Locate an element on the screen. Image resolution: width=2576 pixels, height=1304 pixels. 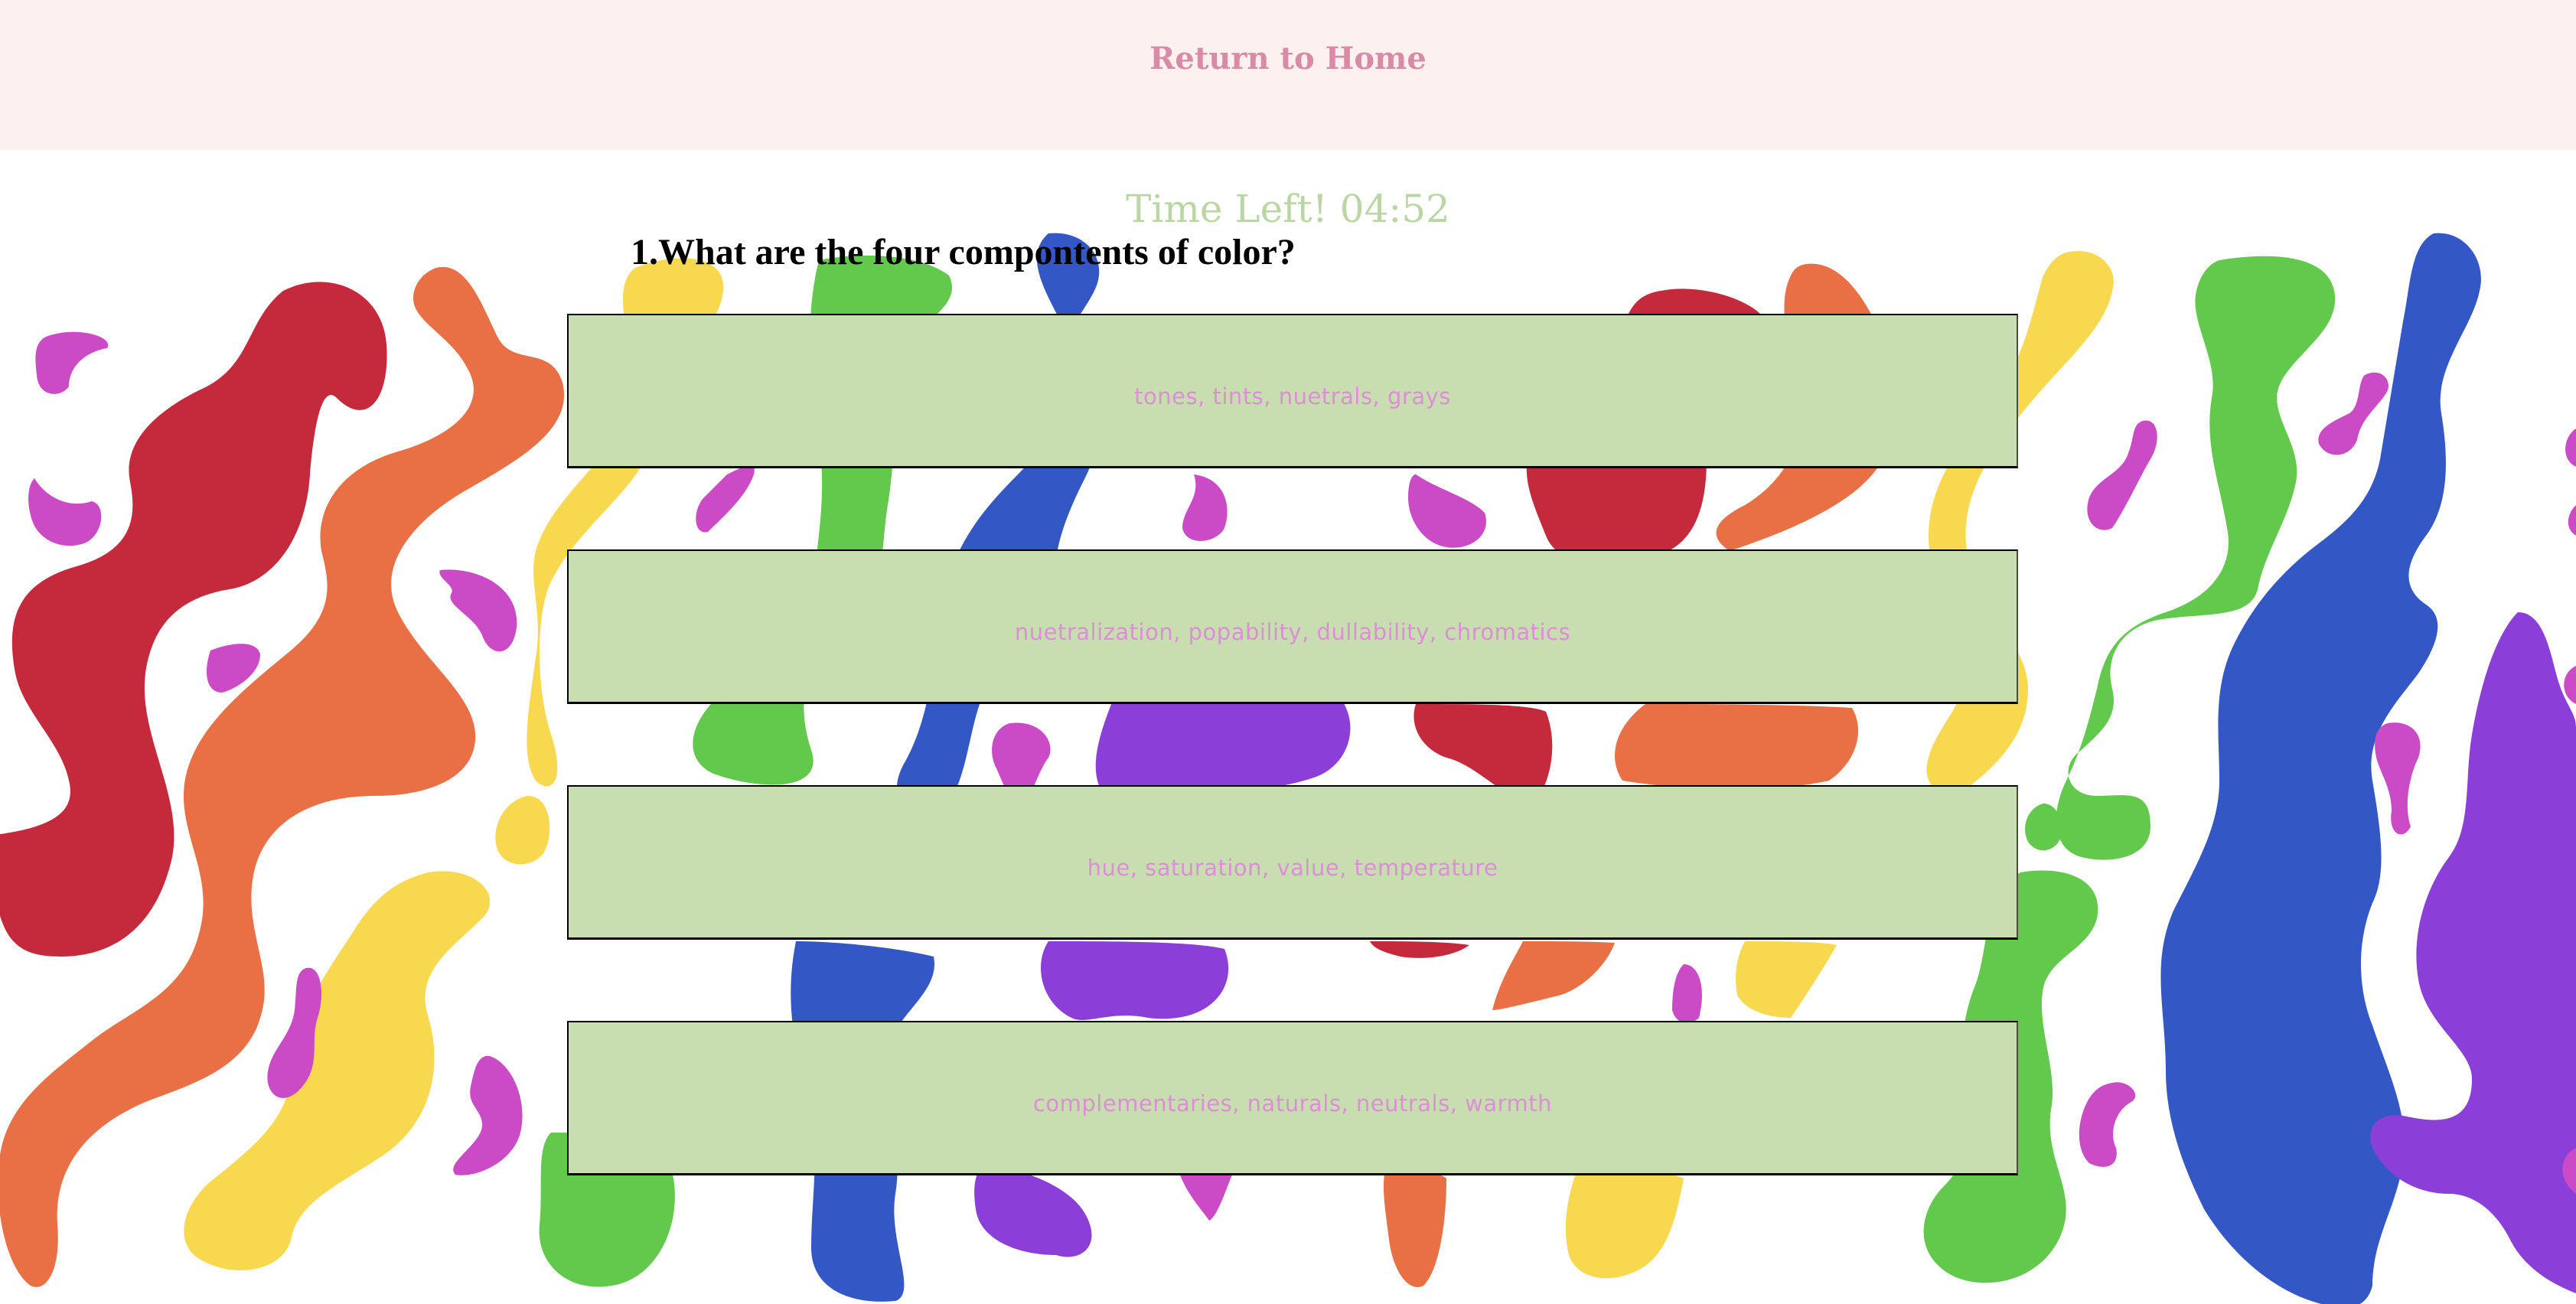
blob-magenta-r4 is located at coordinates (2107, 1125).